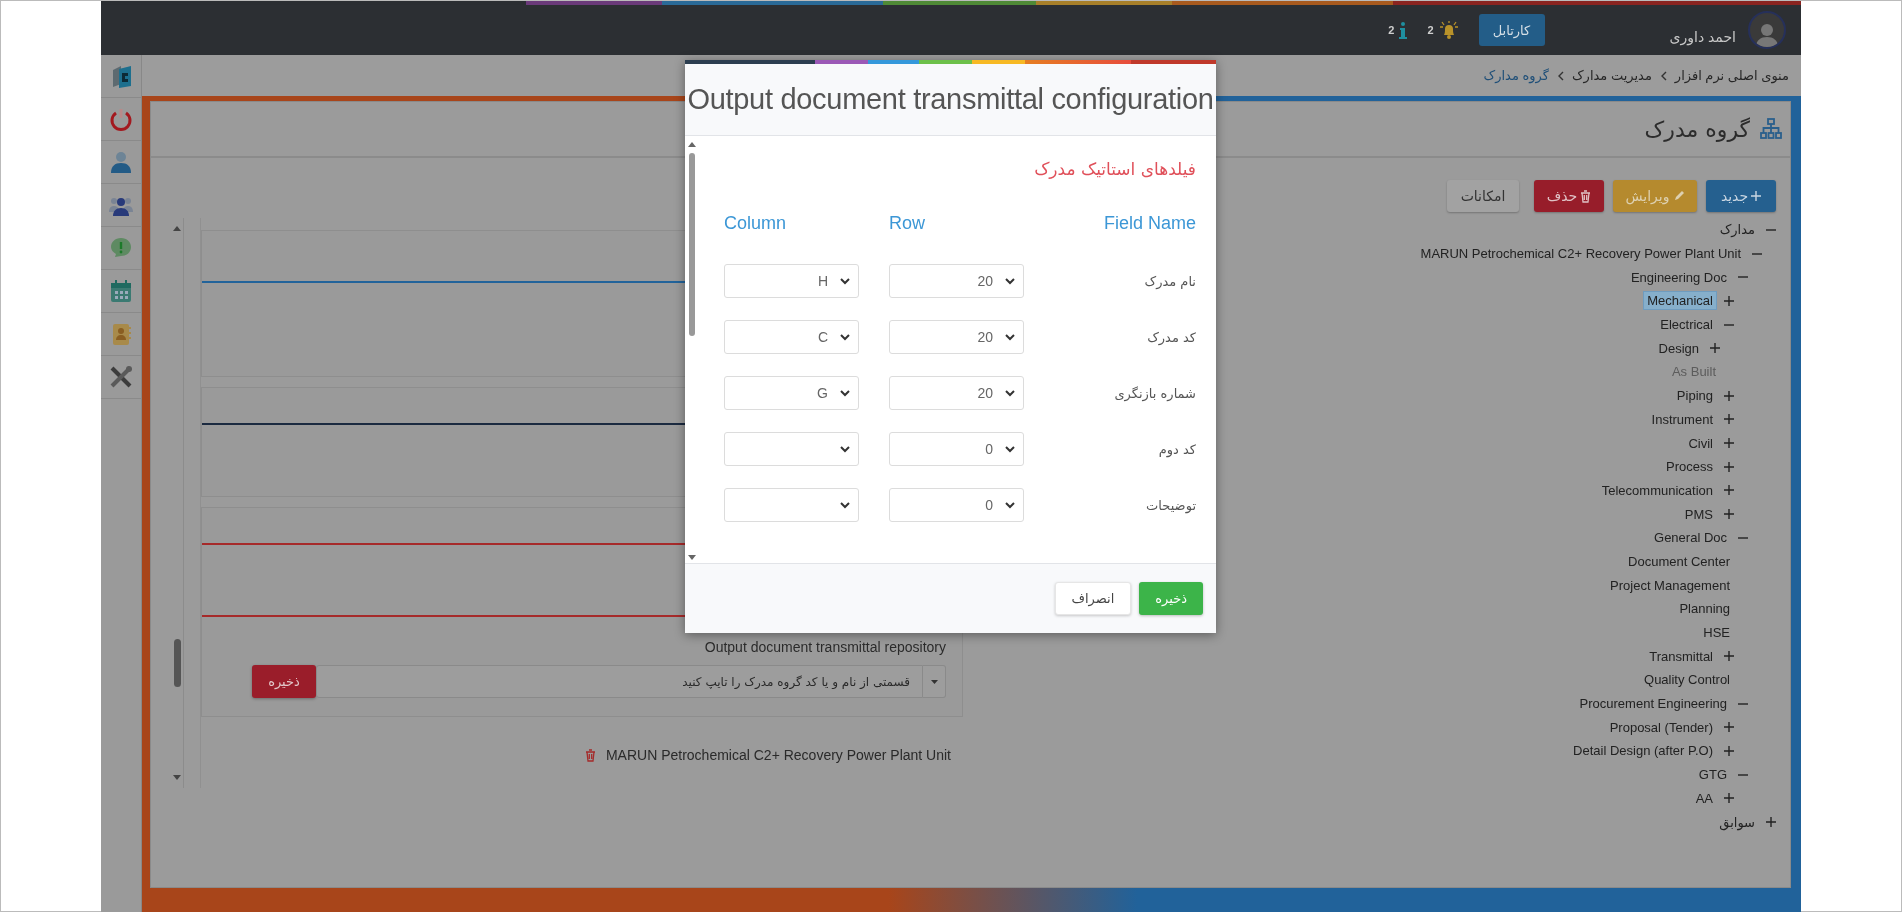  I want to click on tree-item: Process, so click(1689, 467).